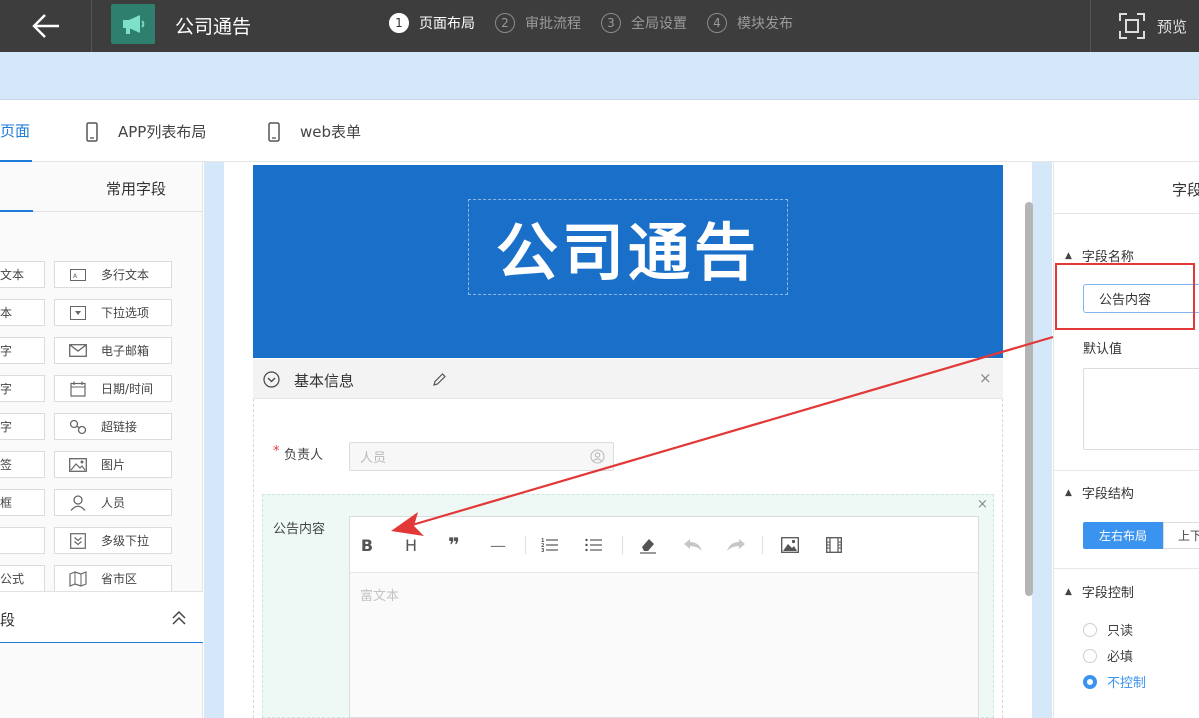 This screenshot has width=1199, height=718. What do you see at coordinates (314, 131) in the screenshot?
I see `tab-web-form: web表单` at bounding box center [314, 131].